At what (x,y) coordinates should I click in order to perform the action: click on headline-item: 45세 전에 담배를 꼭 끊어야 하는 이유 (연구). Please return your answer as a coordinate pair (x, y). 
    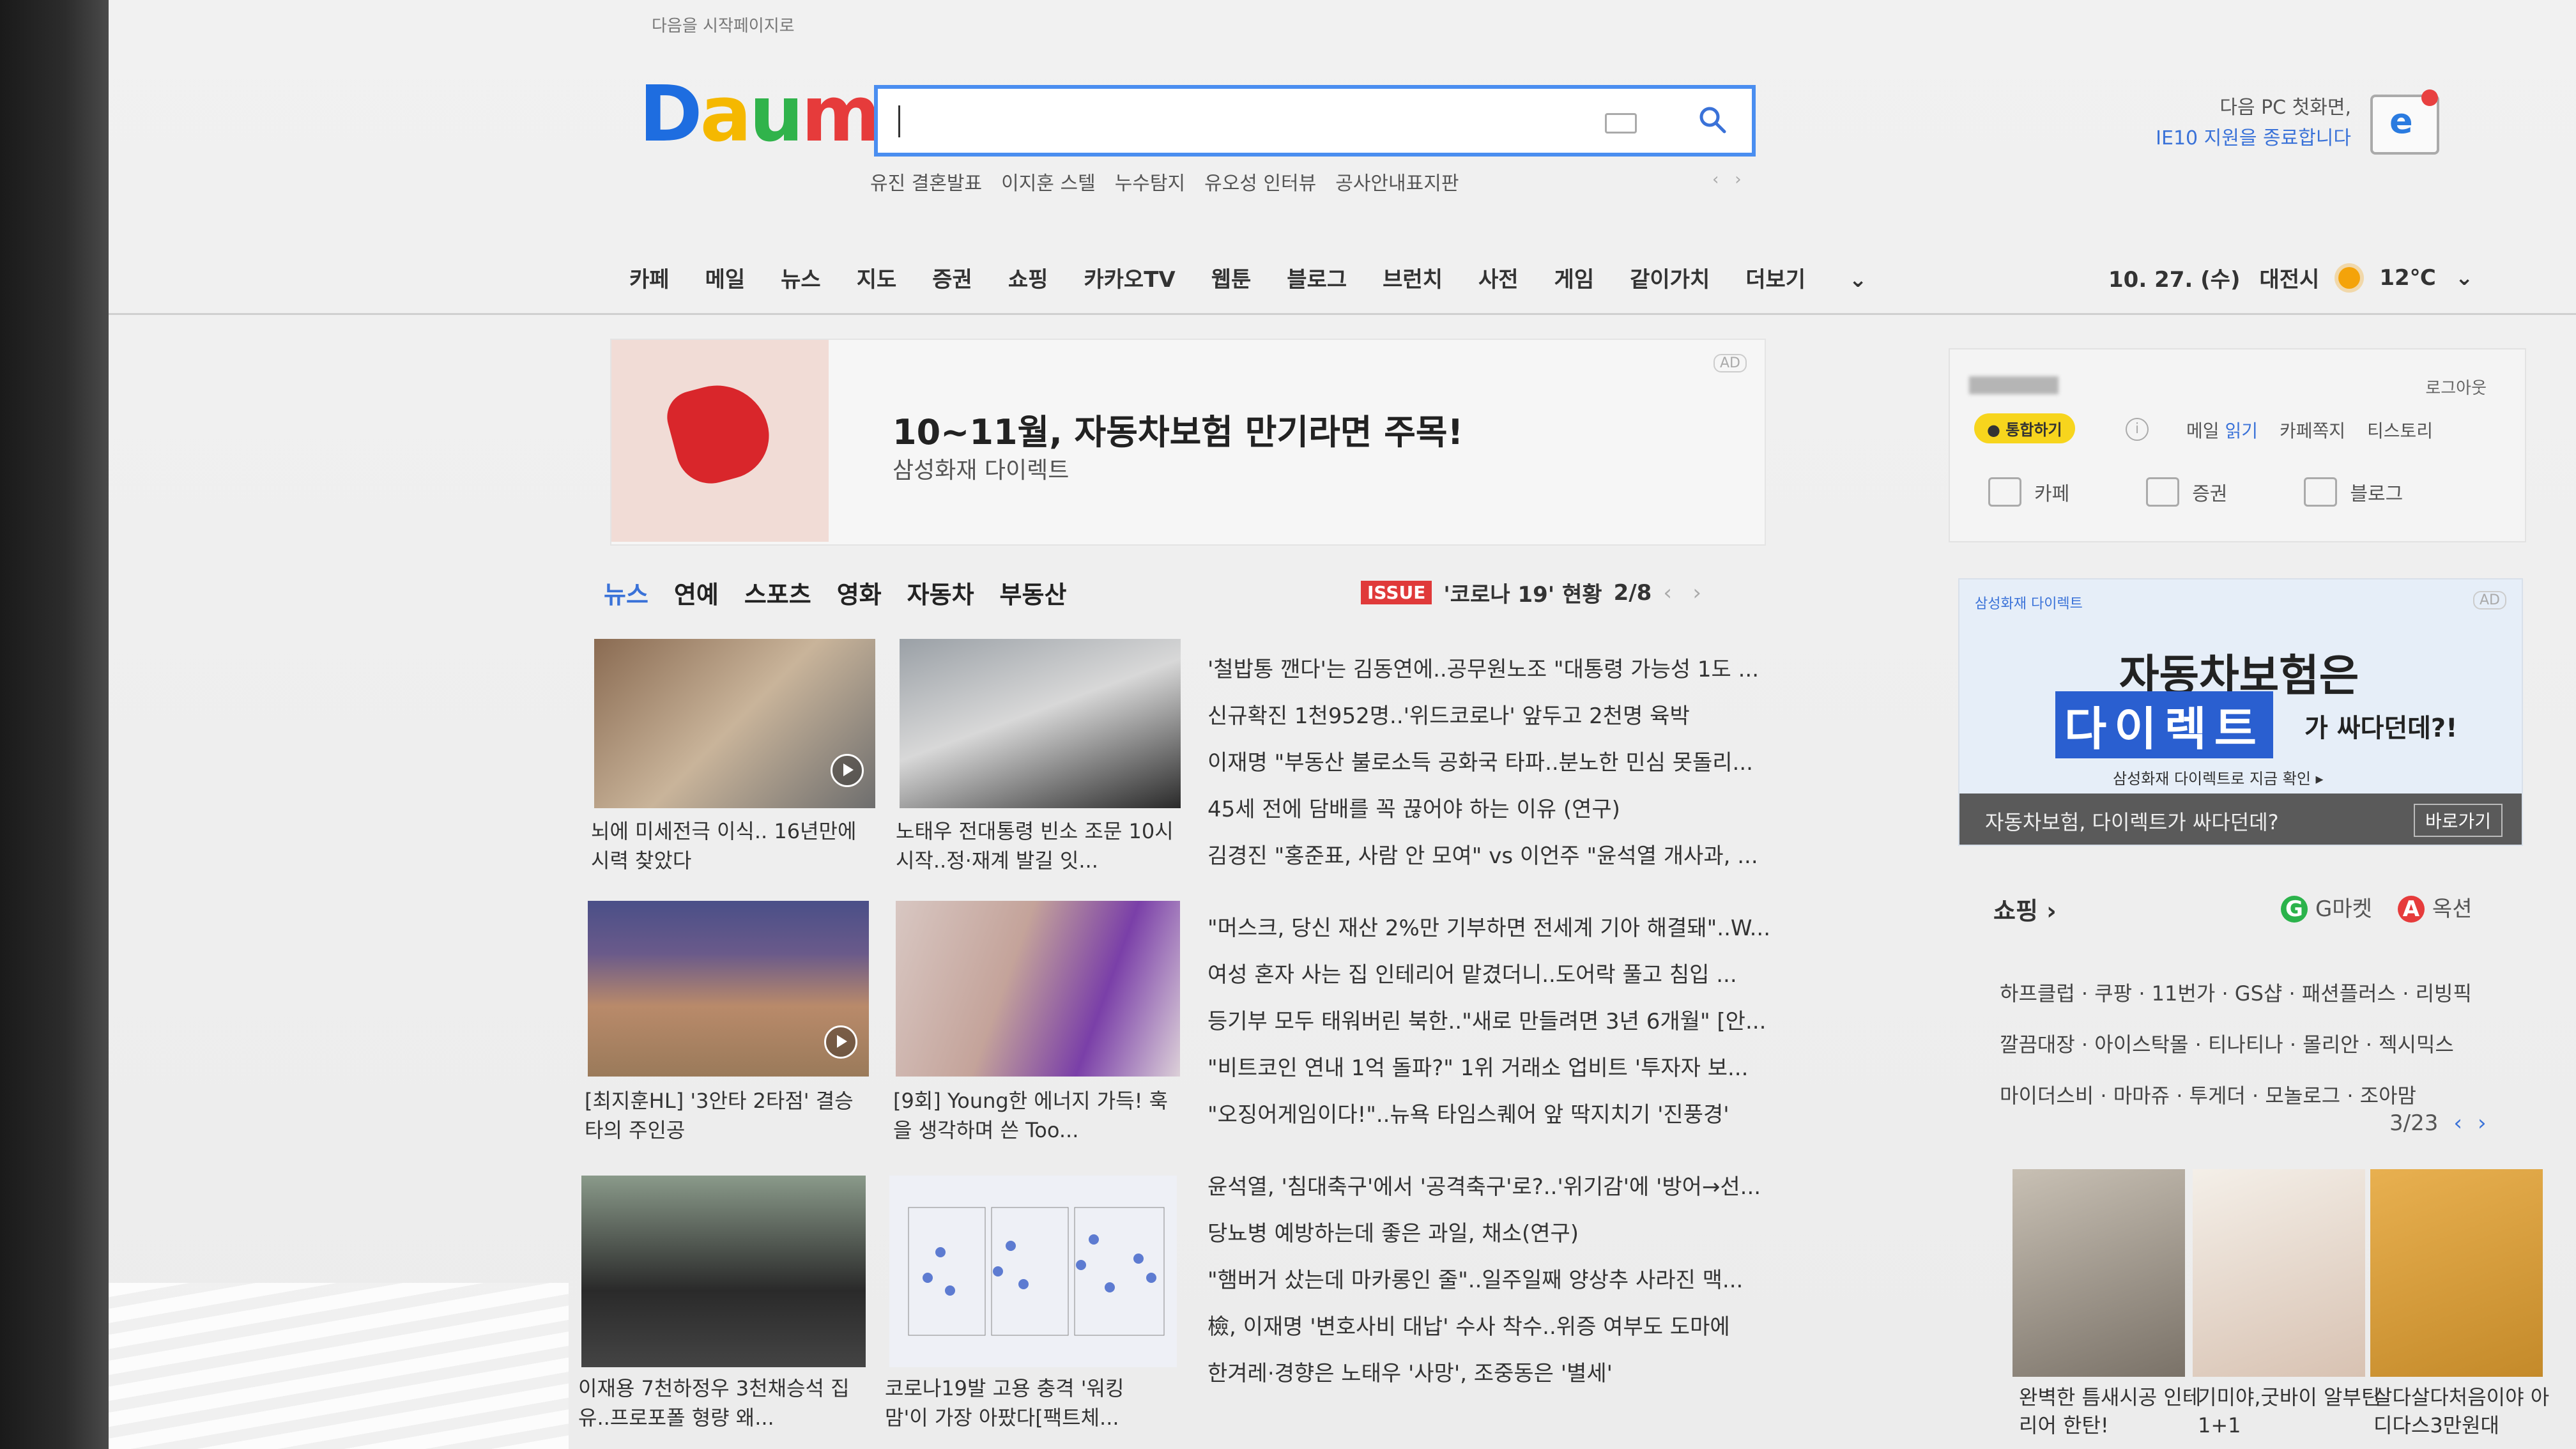
    Looking at the image, I should click on (1565, 815).